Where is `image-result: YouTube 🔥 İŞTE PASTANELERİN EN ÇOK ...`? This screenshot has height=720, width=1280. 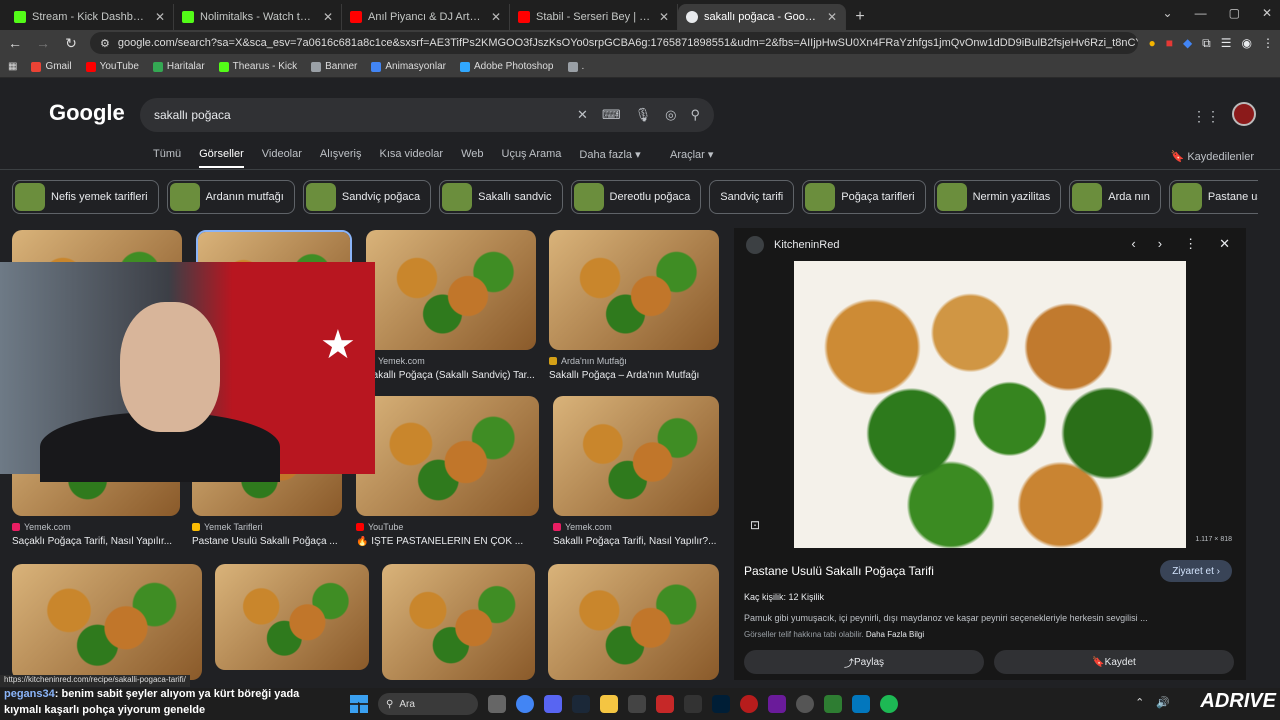 image-result: YouTube 🔥 İŞTE PASTANELERİN EN ÇOK ... is located at coordinates (447, 471).